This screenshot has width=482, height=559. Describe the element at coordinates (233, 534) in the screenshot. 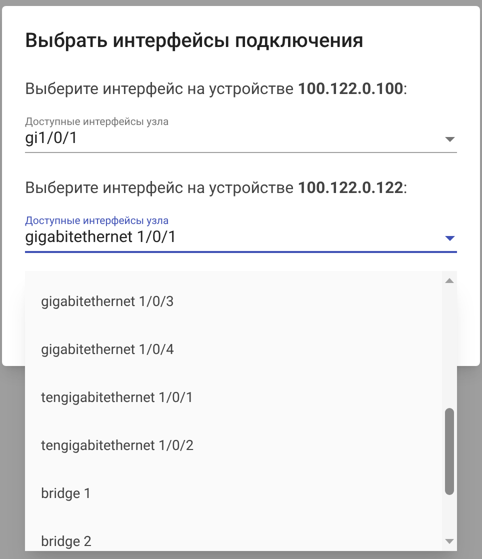

I see `dropdown-option: bridge 2` at that location.